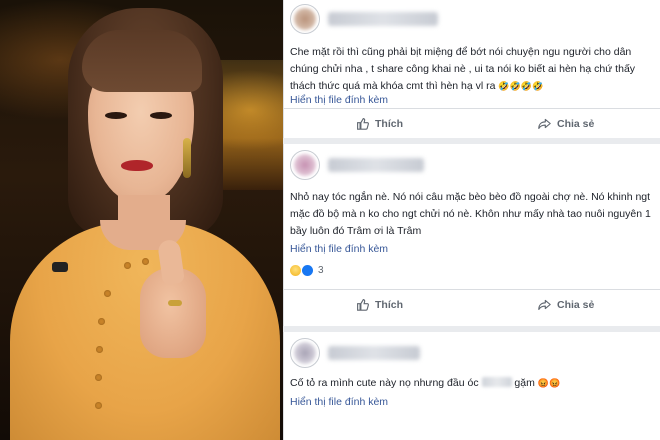  What do you see at coordinates (187, 158) in the screenshot?
I see `earring` at bounding box center [187, 158].